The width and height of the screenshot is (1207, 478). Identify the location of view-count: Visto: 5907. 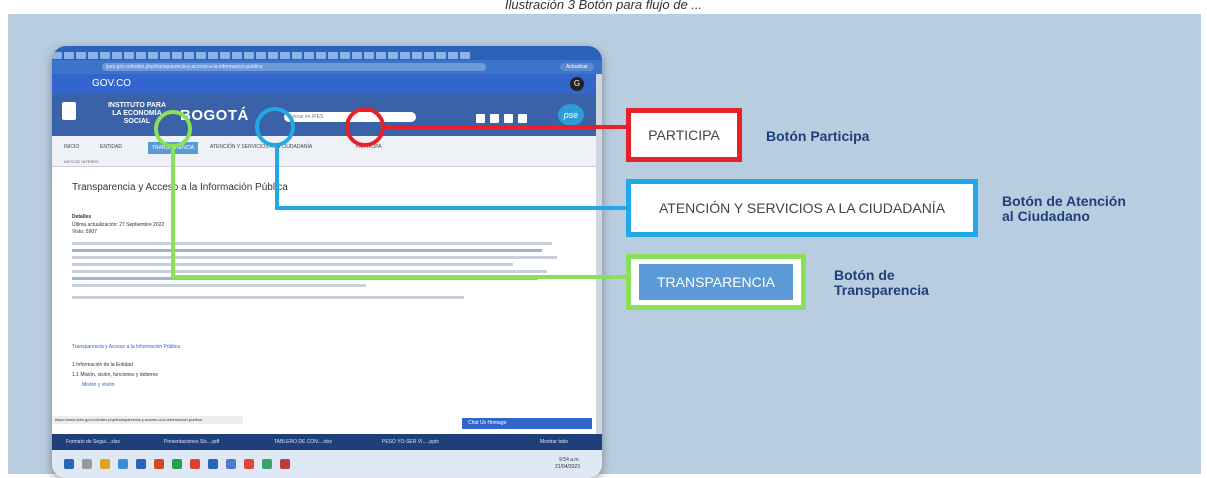
(84, 232).